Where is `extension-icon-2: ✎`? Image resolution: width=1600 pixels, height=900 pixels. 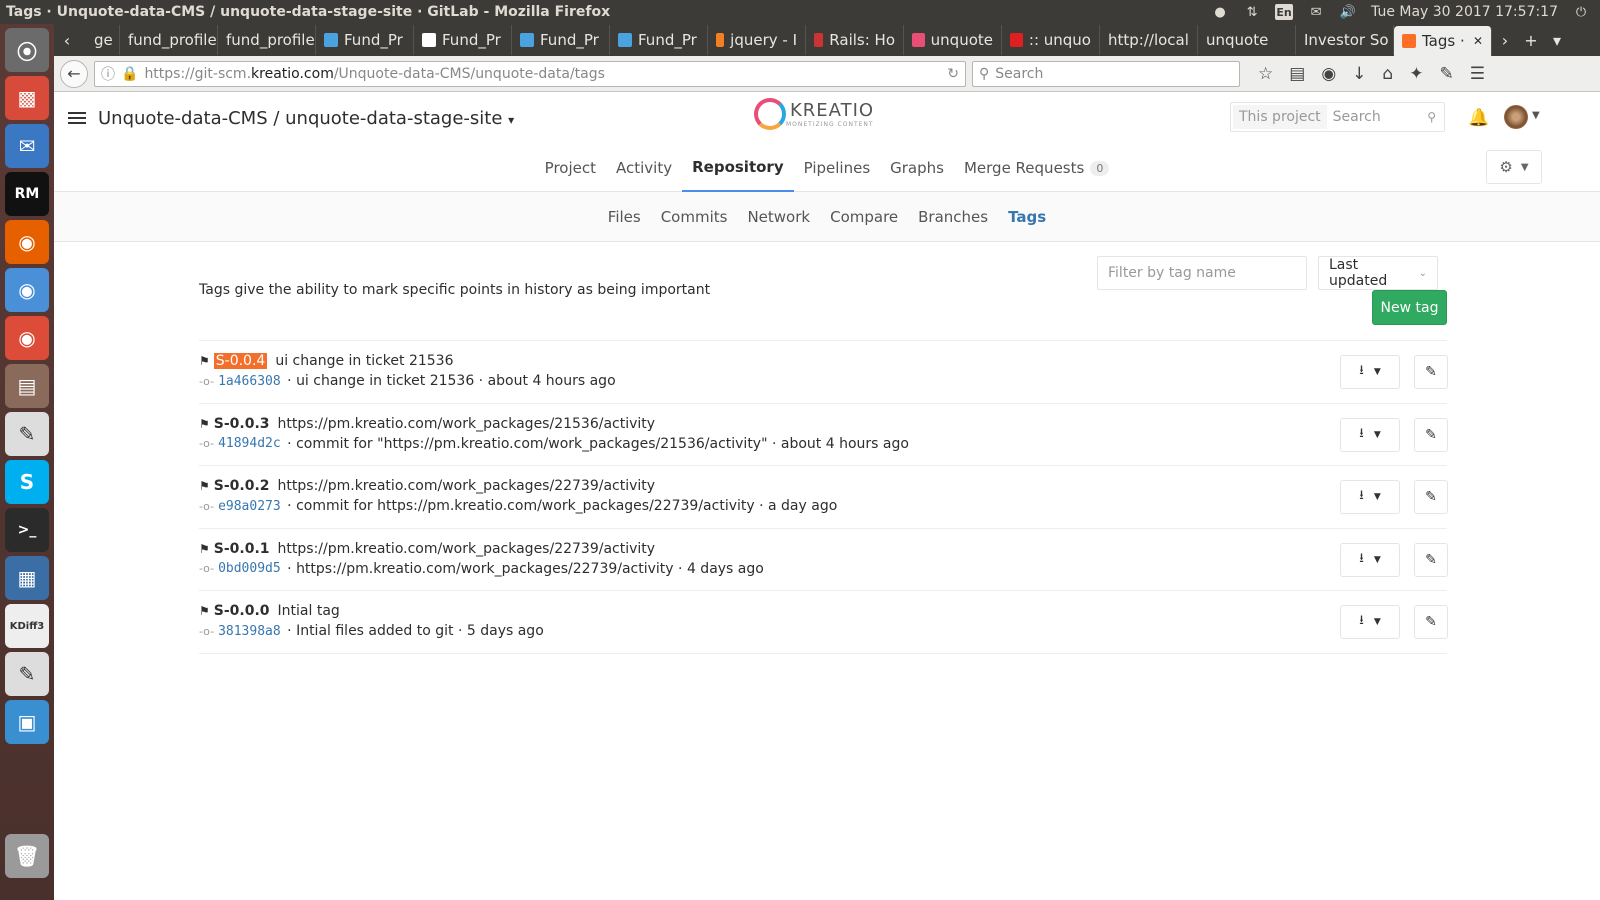
extension-icon-2: ✎ is located at coordinates (1446, 74).